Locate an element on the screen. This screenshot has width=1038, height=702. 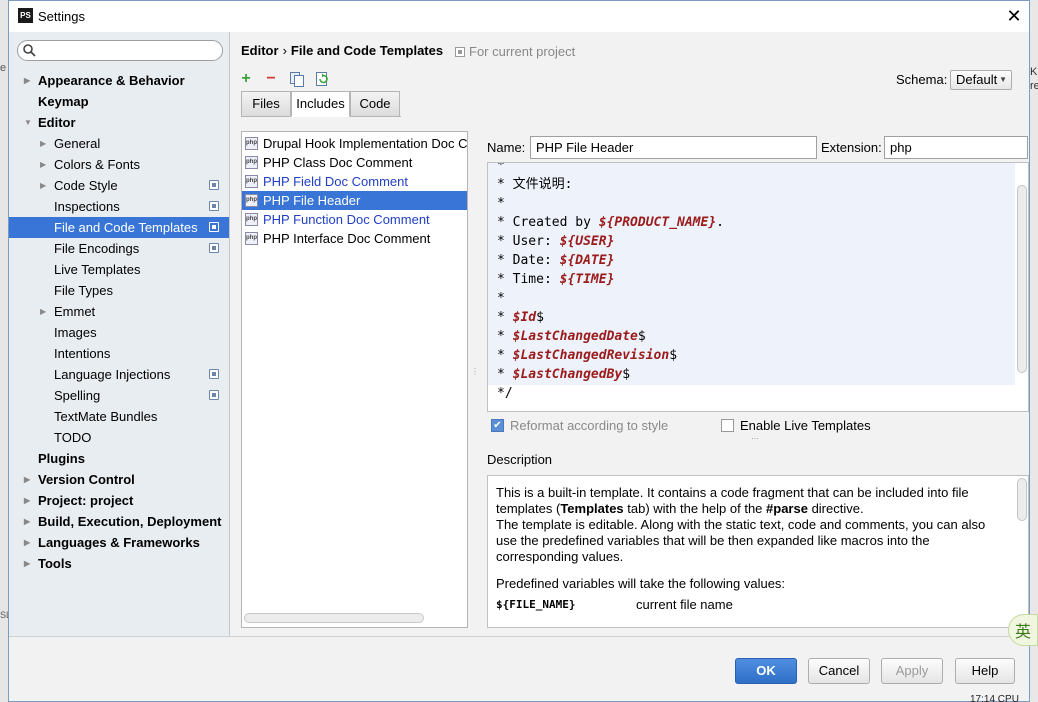
reset-template-button is located at coordinates (323, 79).